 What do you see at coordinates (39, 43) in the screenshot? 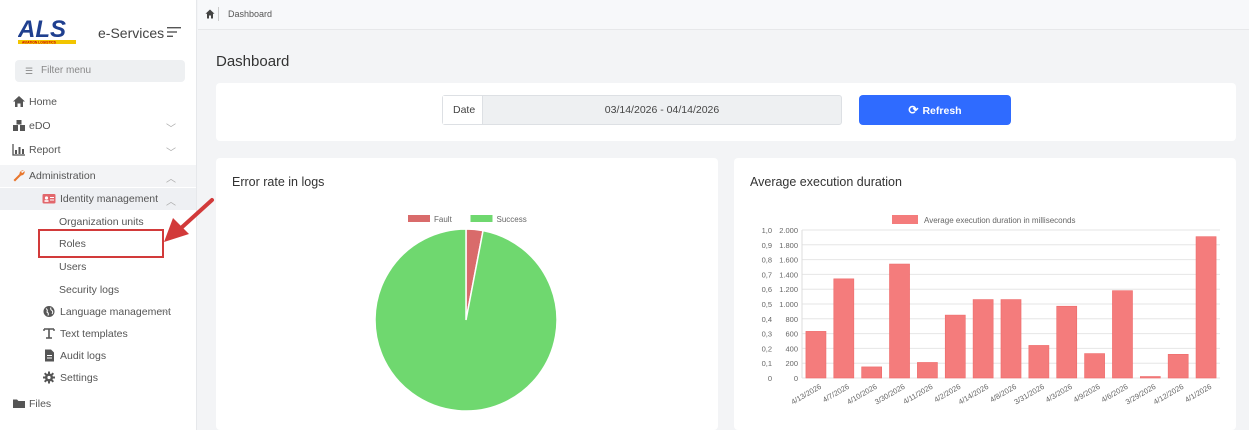
I see `logo-subtext: AVIATION LOGISTICS` at bounding box center [39, 43].